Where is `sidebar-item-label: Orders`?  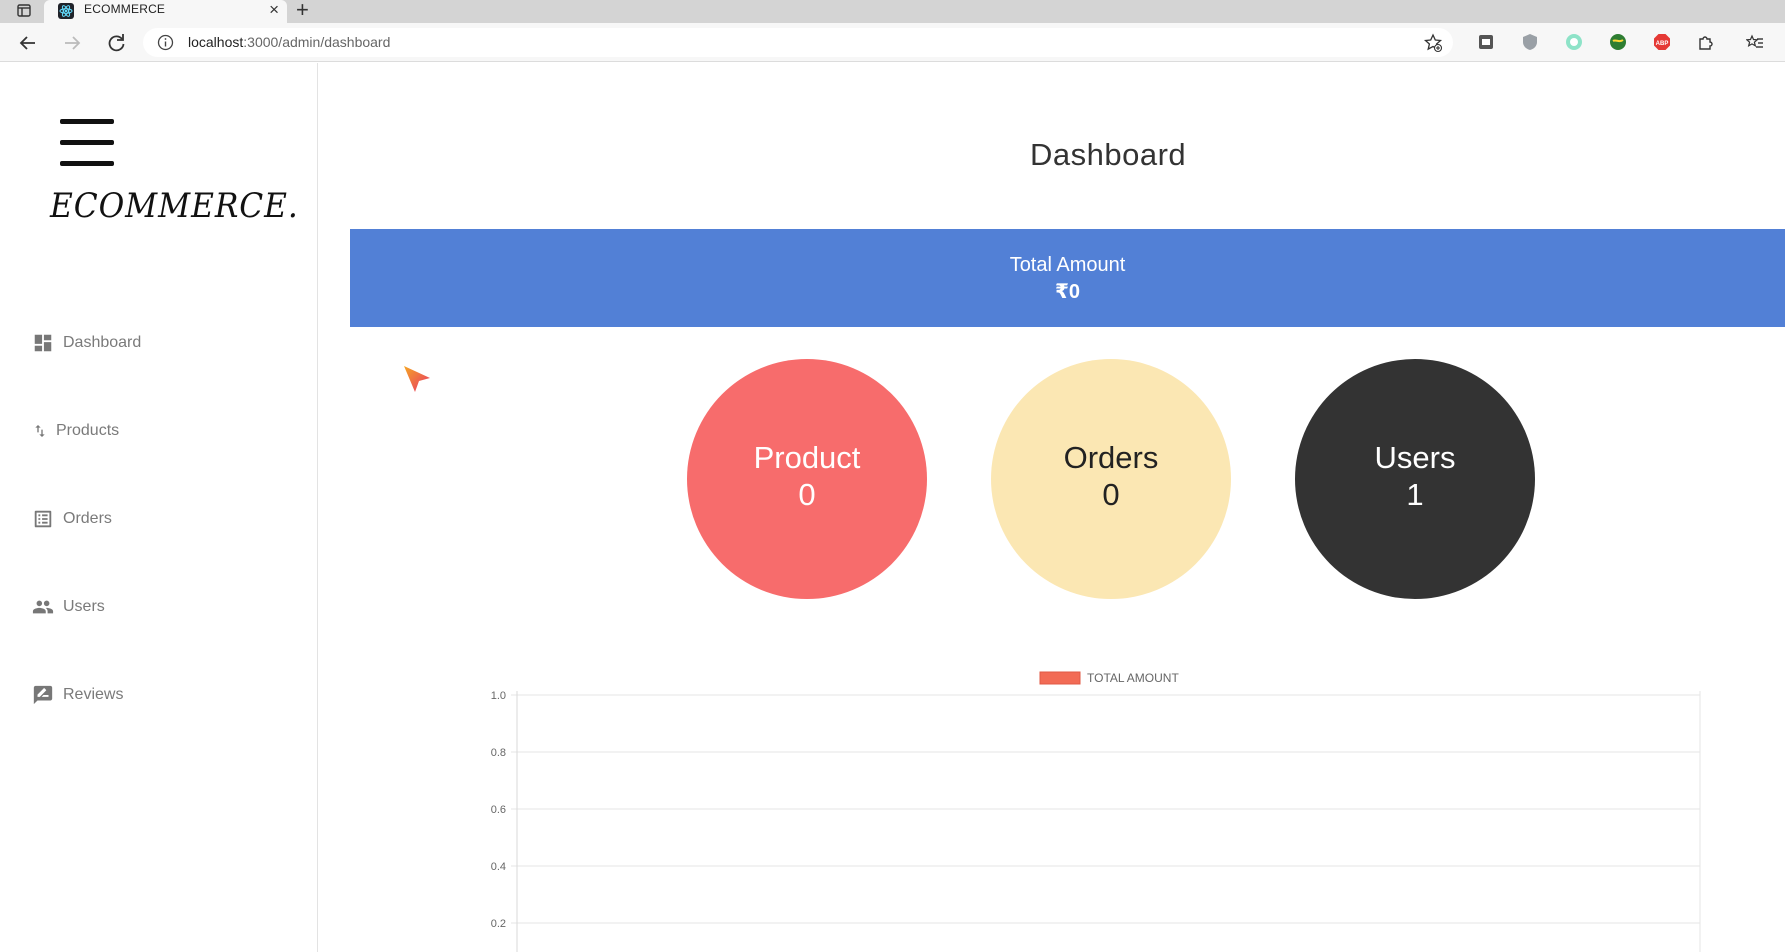
sidebar-item-label: Orders is located at coordinates (87, 518).